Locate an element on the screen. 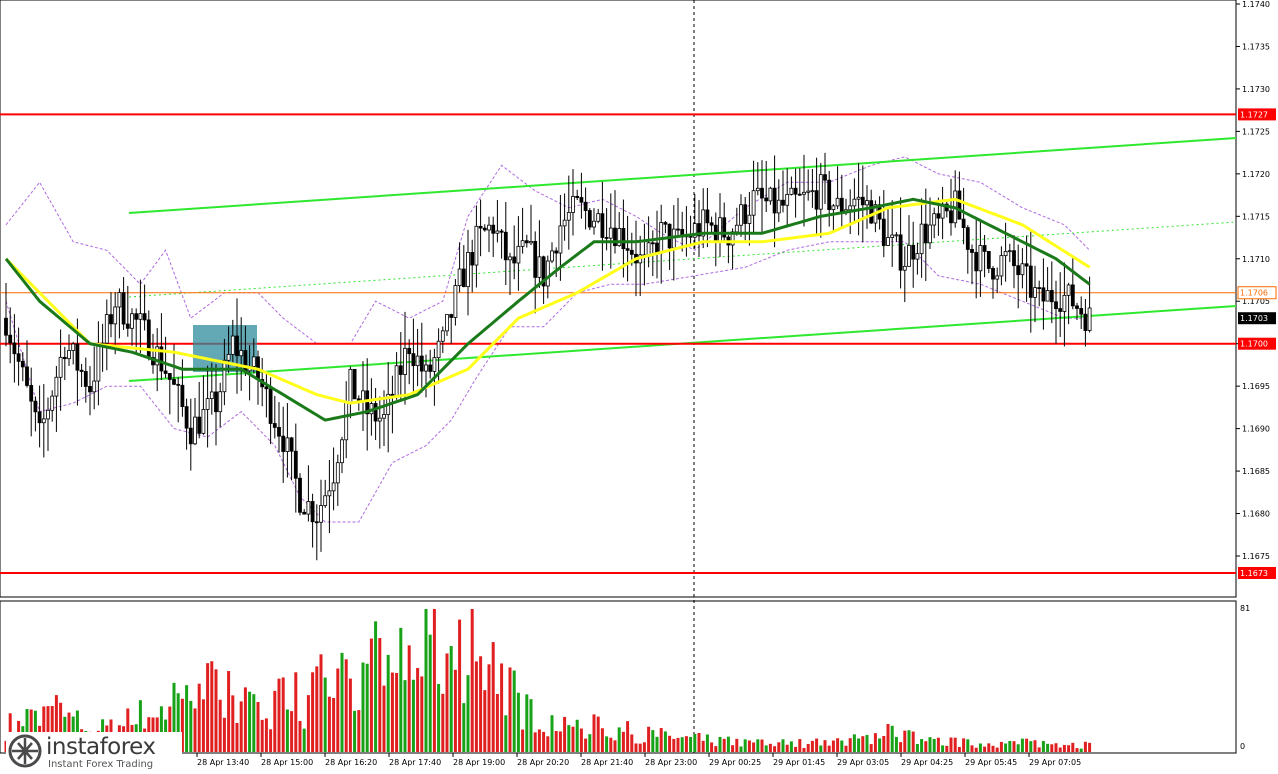 This screenshot has height=774, width=1278. x-tick-label: 29 Apr 07:05 is located at coordinates (1055, 762).